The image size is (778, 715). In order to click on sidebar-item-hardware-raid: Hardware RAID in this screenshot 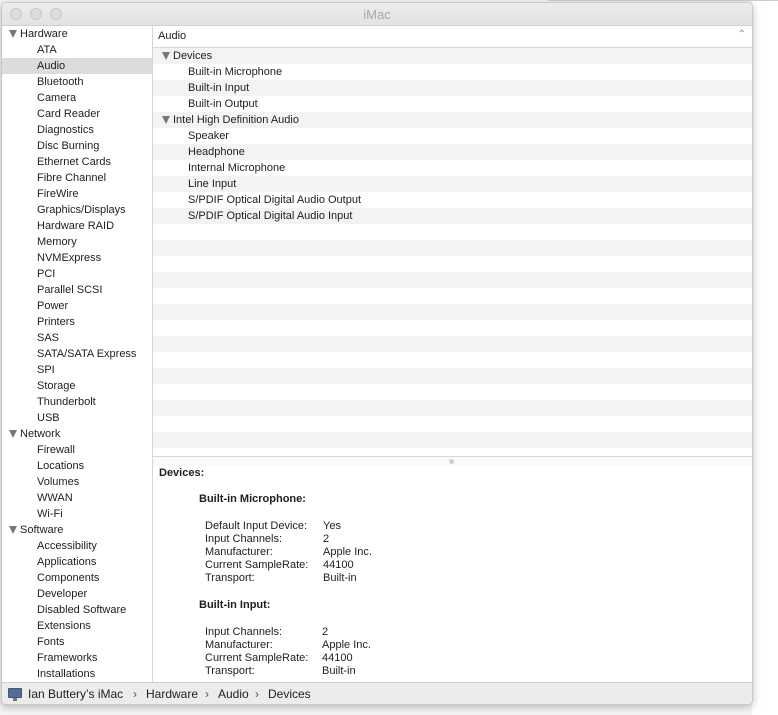, I will do `click(77, 226)`.